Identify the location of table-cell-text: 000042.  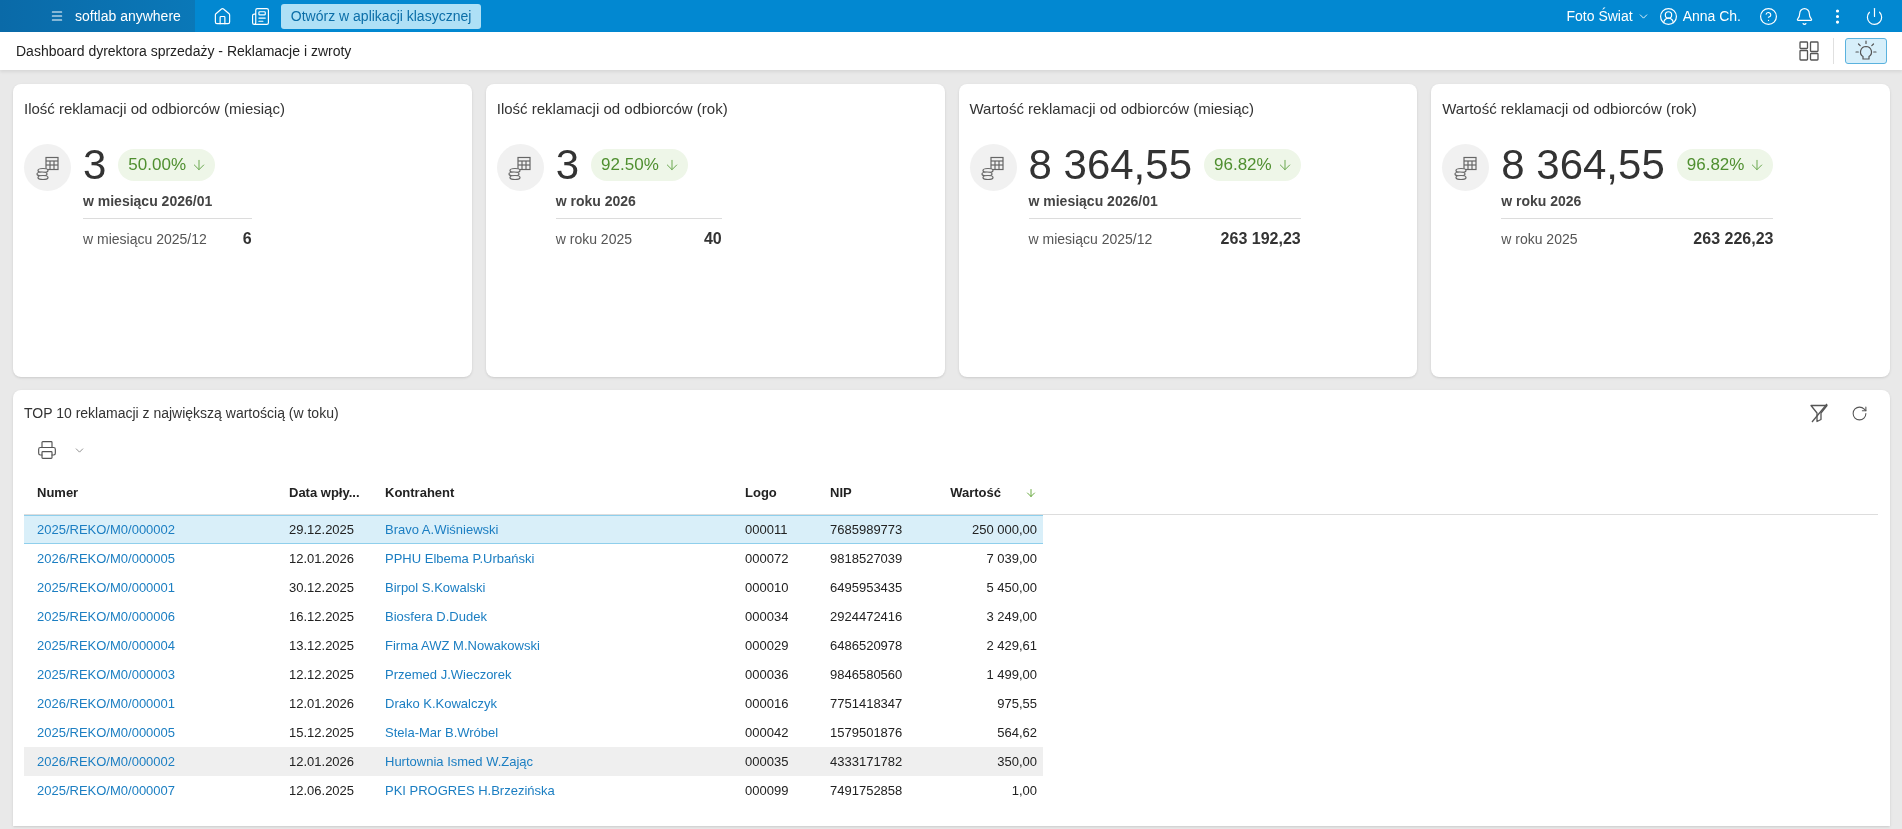
(767, 732).